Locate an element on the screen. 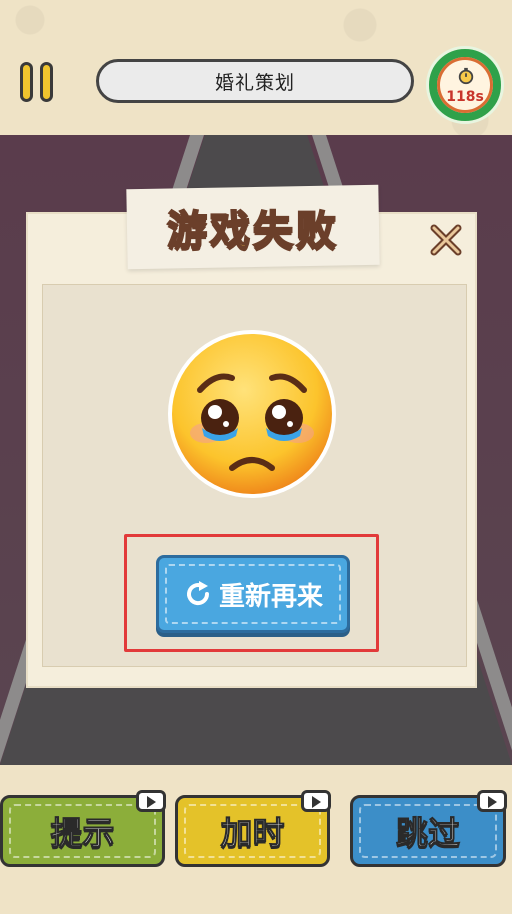  highlight-box is located at coordinates (251, 593).